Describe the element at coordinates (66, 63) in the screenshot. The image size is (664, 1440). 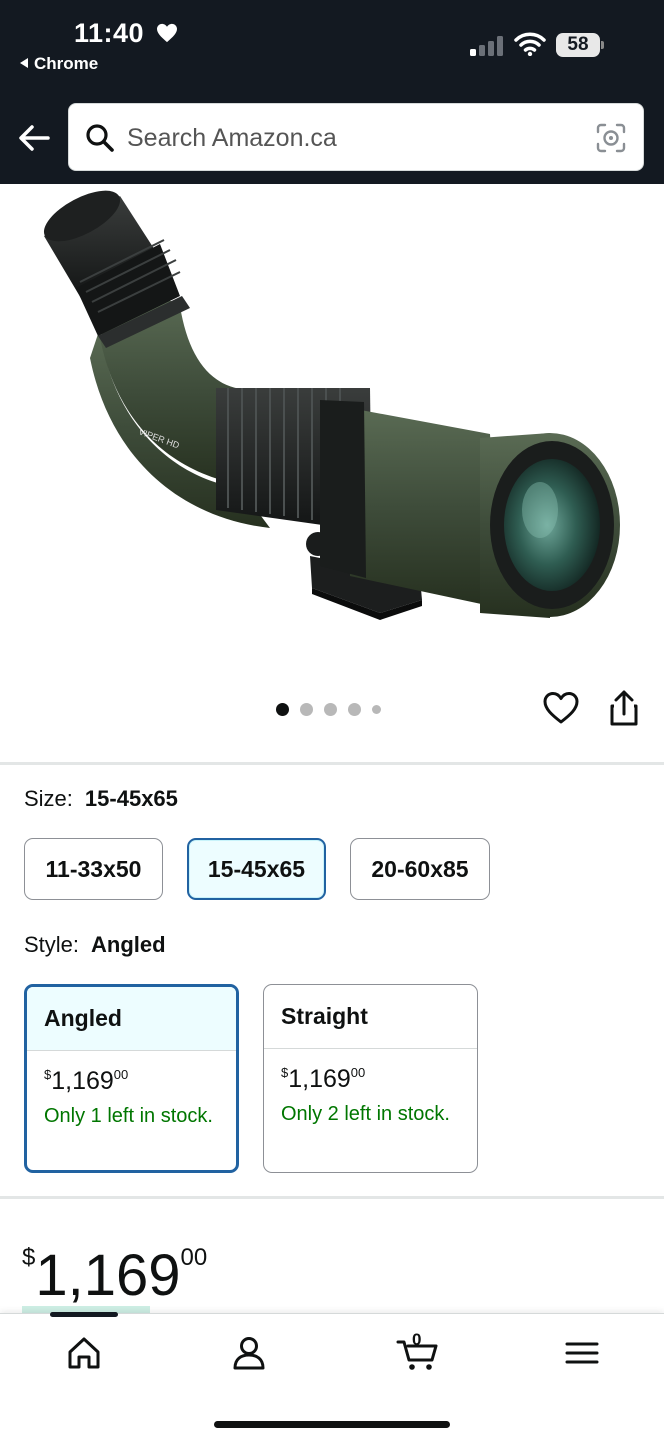
I see `back-app-label: Chrome` at that location.